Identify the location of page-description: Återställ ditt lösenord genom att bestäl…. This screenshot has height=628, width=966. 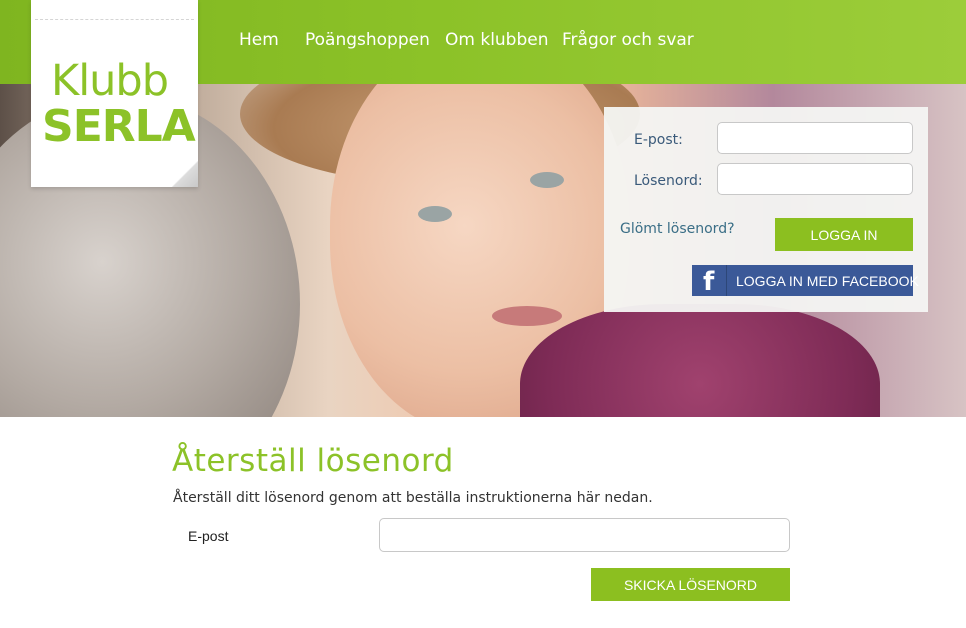
(413, 498).